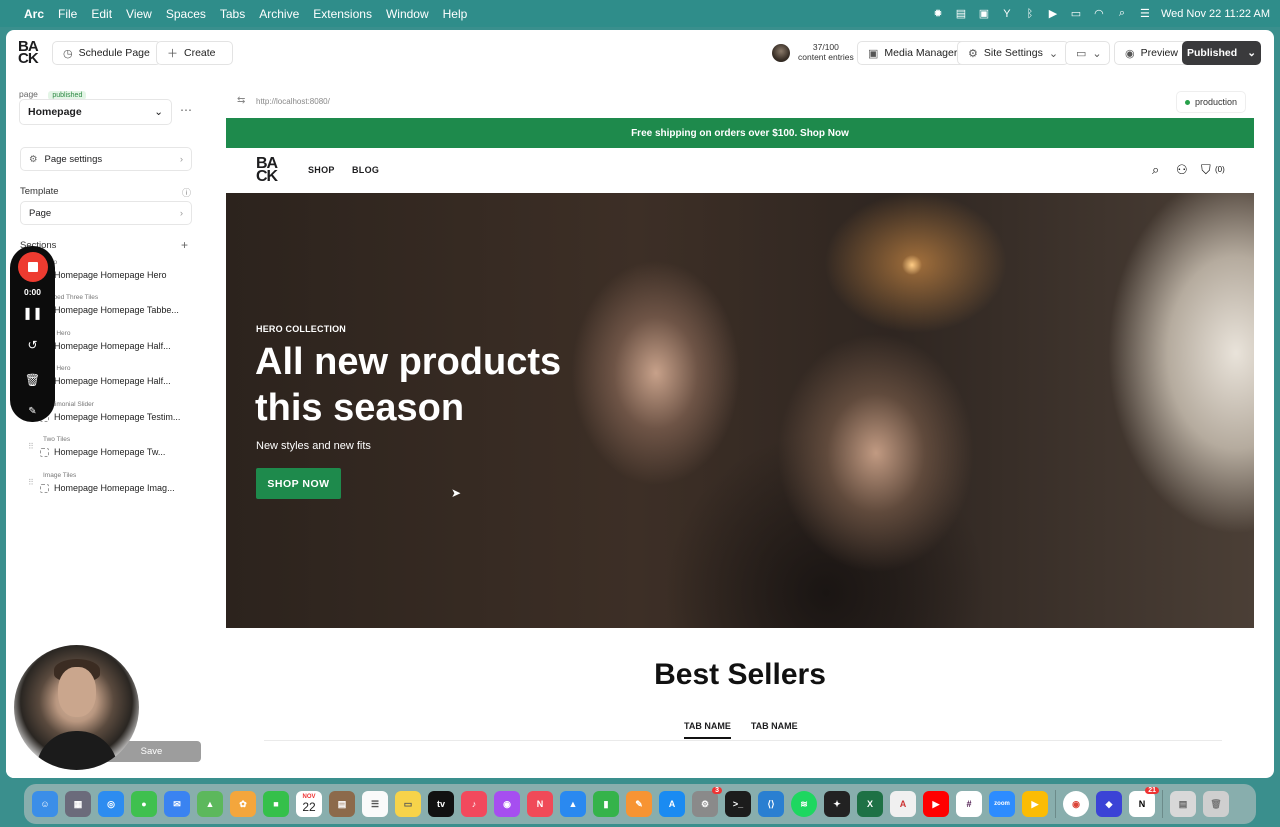 This screenshot has width=1280, height=827. I want to click on terminal-icon: >_, so click(738, 804).